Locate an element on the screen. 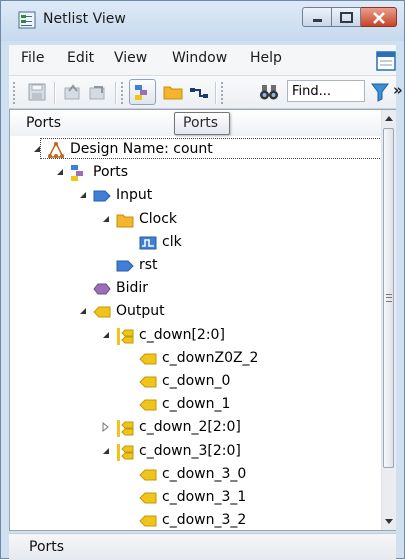  tree-row-label: c_down_1 is located at coordinates (196, 404).